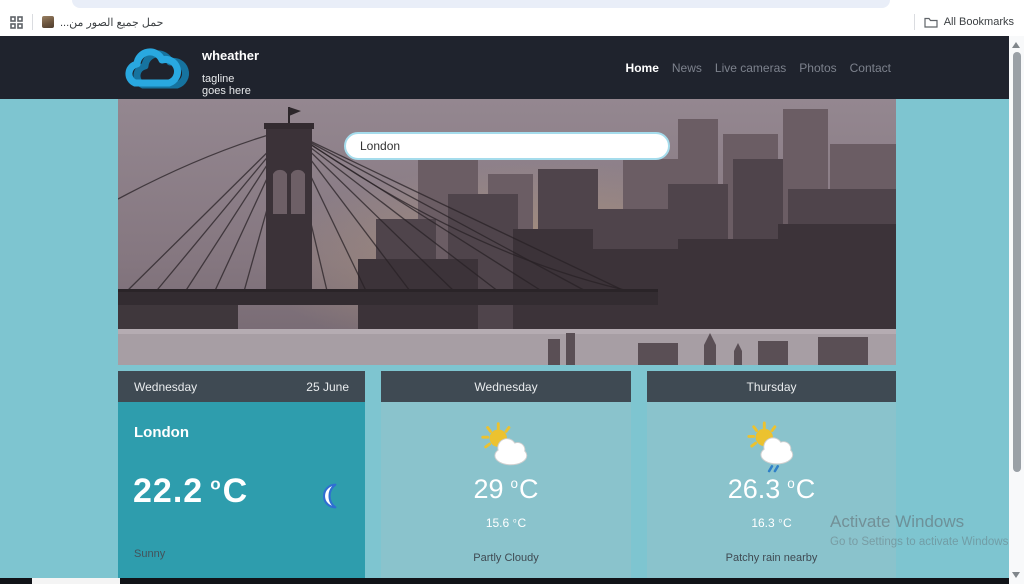  I want to click on site-tagline: tagline goes here, so click(226, 85).